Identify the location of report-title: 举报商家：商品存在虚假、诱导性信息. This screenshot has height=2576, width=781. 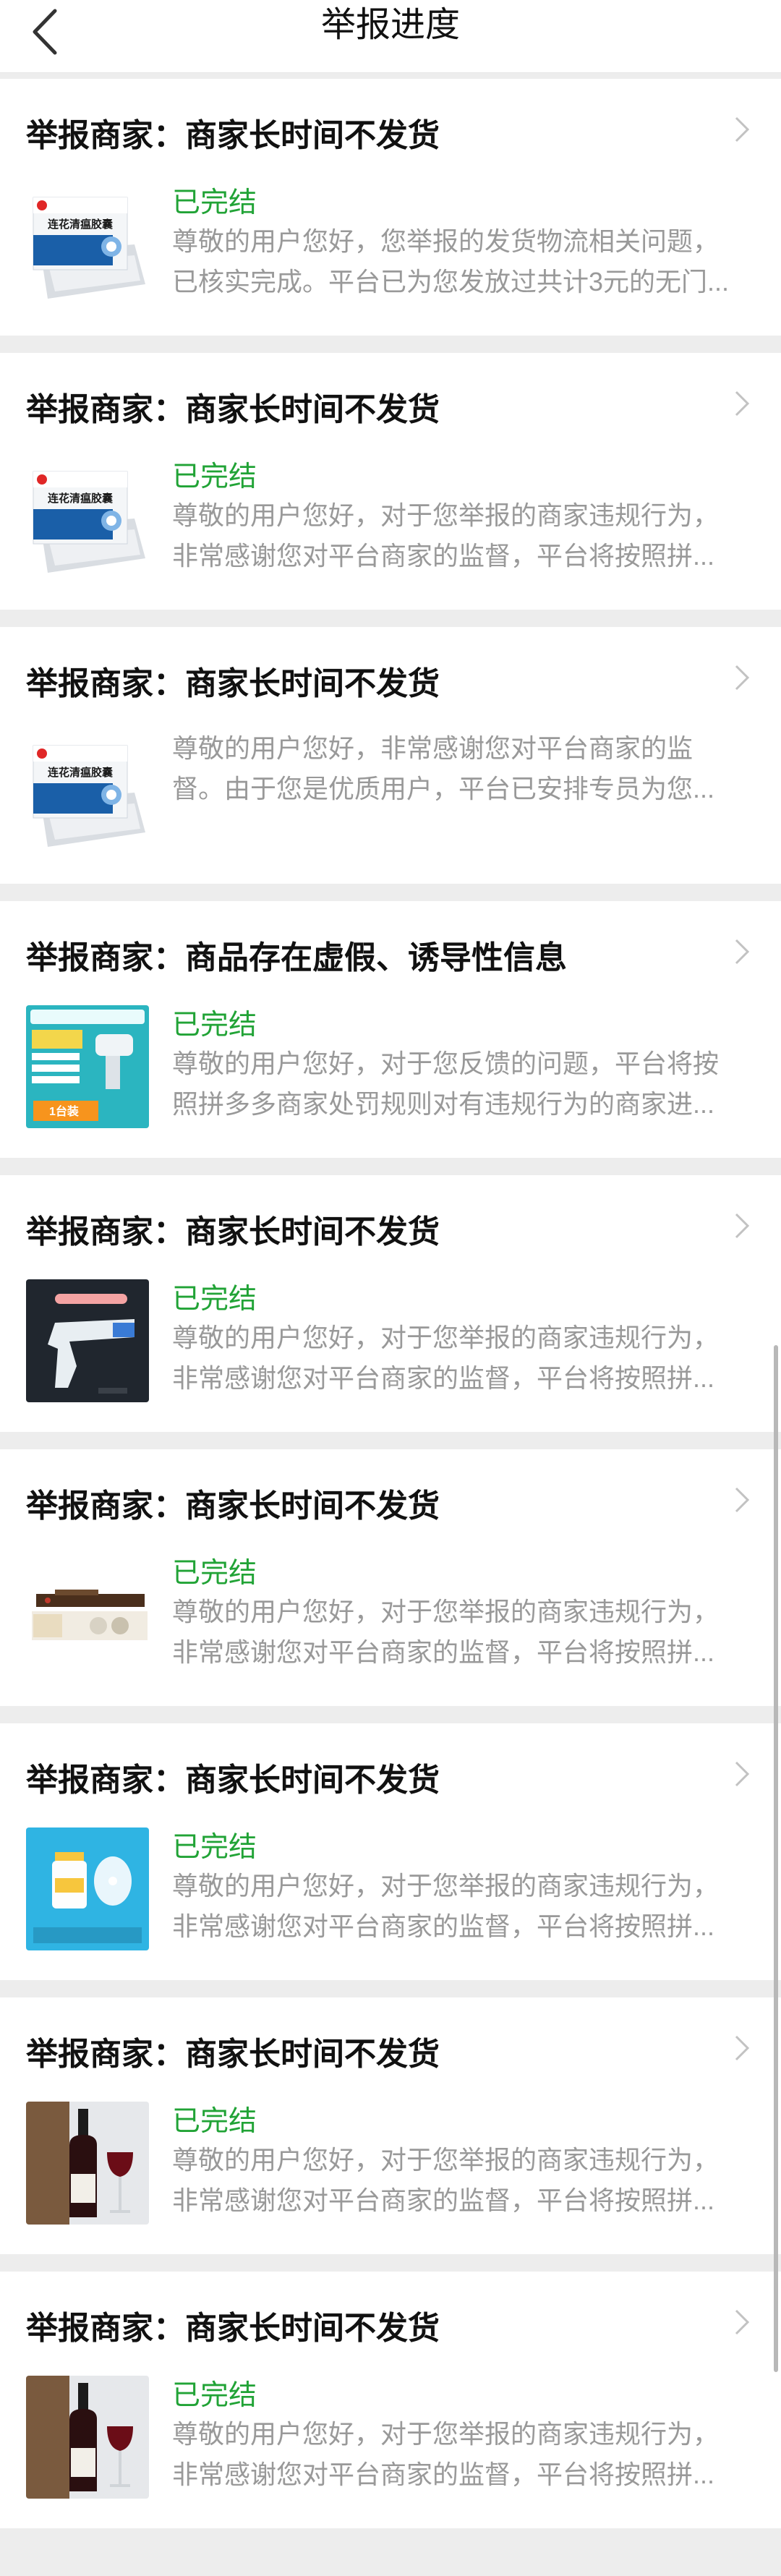
(296, 958).